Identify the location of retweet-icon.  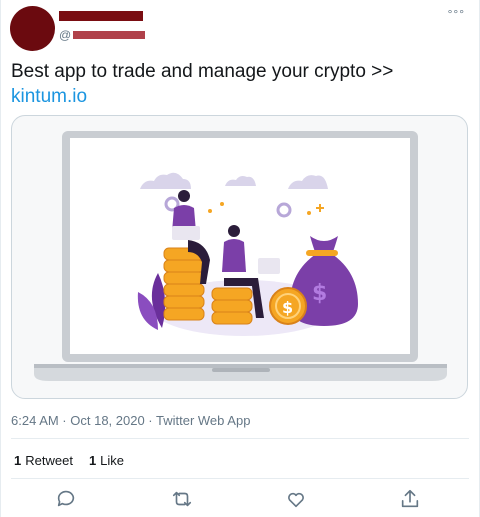
(182, 499).